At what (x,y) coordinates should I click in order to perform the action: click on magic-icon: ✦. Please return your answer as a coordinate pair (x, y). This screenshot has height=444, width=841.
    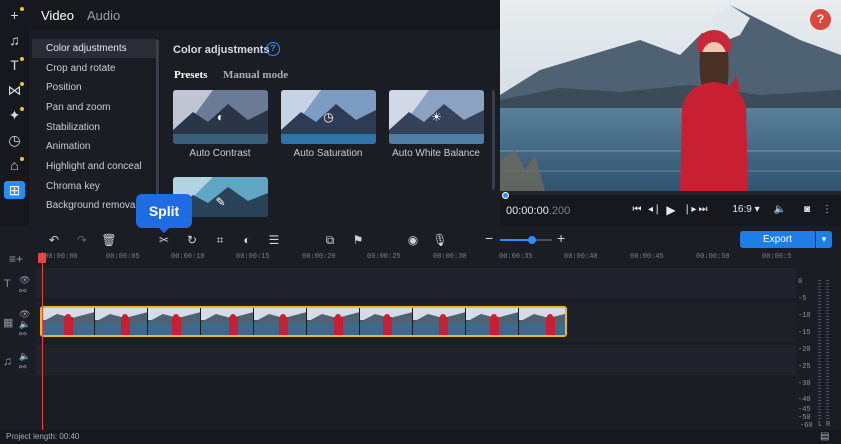
    Looking at the image, I should click on (14, 115).